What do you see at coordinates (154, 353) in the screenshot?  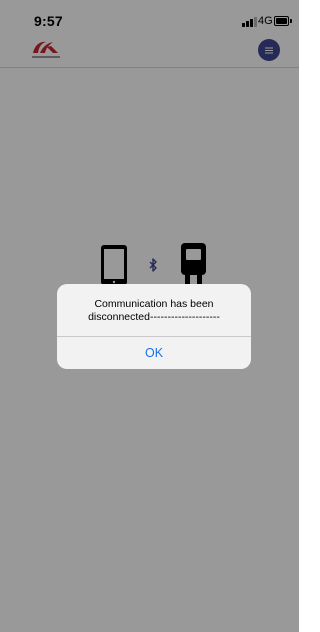 I see `ok-button: OK` at bounding box center [154, 353].